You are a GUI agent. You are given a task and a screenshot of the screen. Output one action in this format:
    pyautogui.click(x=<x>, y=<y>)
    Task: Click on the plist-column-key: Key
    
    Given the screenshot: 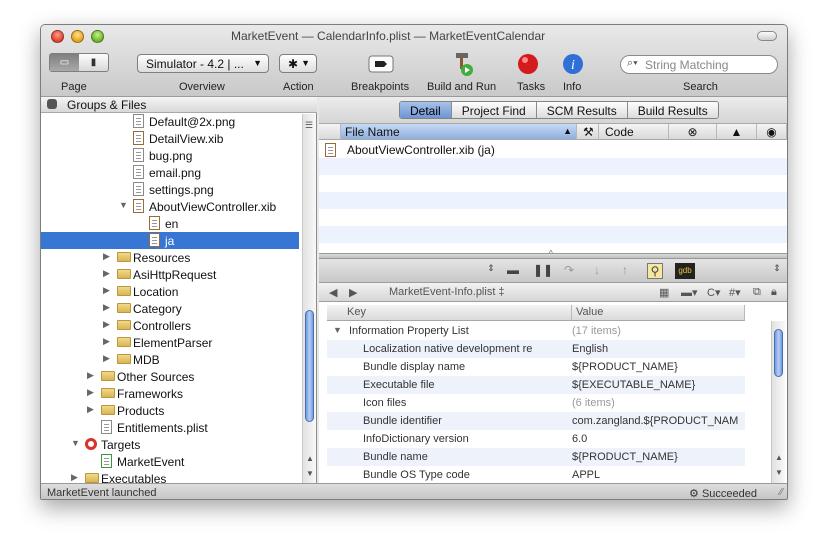 What is the action you would take?
    pyautogui.click(x=449, y=313)
    